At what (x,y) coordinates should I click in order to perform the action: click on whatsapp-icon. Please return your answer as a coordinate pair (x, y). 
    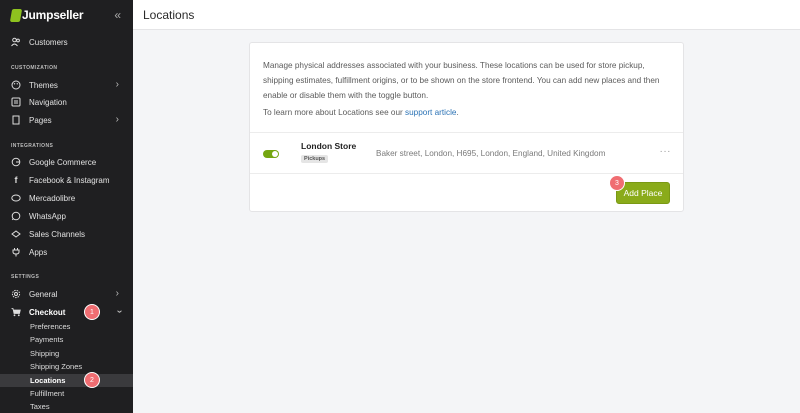
    Looking at the image, I should click on (16, 216).